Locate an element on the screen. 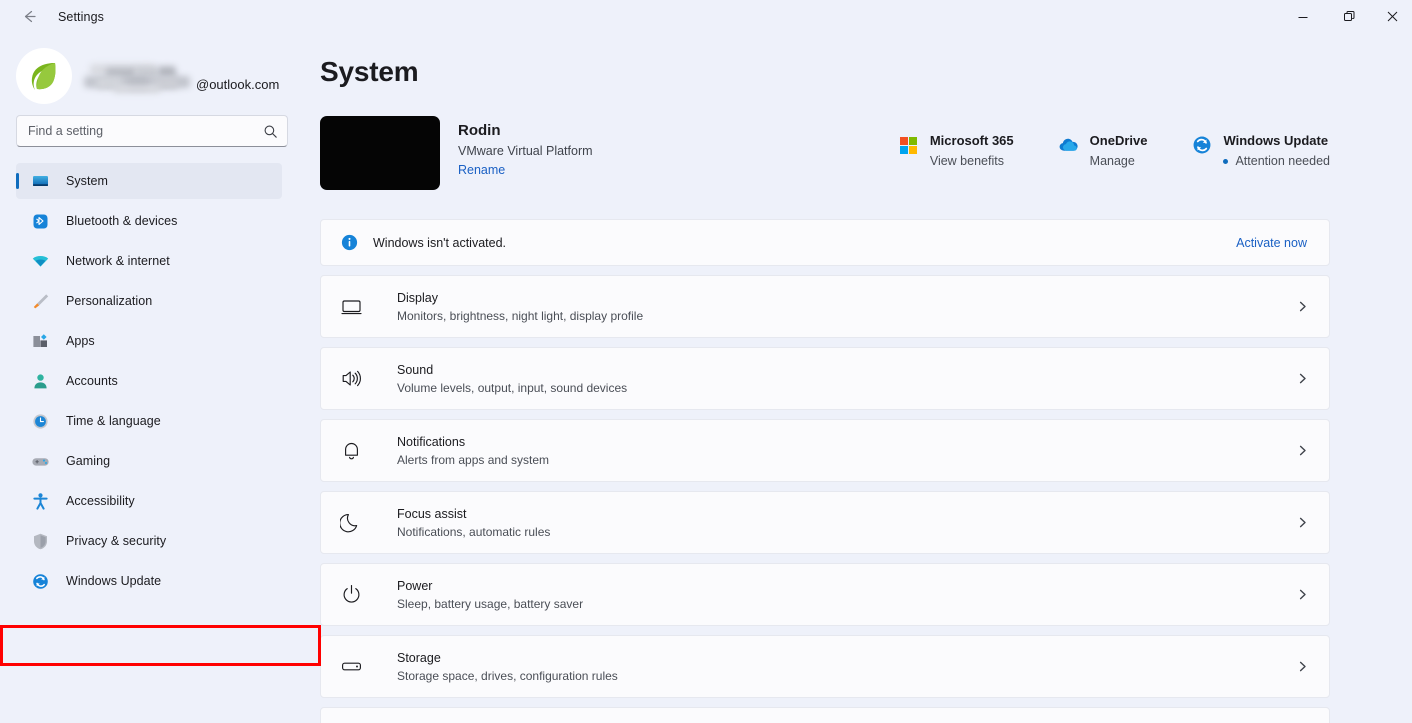  sidebar-item-privacy-security: Privacy & security is located at coordinates (149, 541).